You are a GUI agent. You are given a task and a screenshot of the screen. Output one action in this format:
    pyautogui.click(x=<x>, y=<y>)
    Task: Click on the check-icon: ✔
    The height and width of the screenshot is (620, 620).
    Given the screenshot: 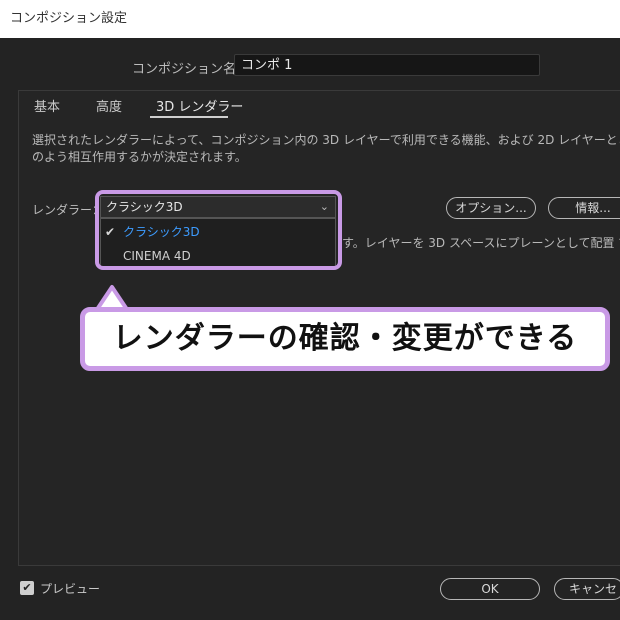 What is the action you would take?
    pyautogui.click(x=27, y=587)
    